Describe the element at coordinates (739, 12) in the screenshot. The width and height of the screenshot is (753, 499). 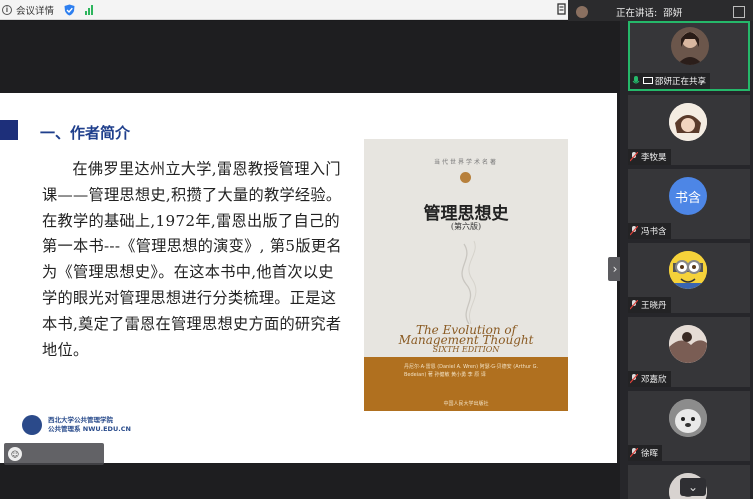
I see `fullscreen-icon` at that location.